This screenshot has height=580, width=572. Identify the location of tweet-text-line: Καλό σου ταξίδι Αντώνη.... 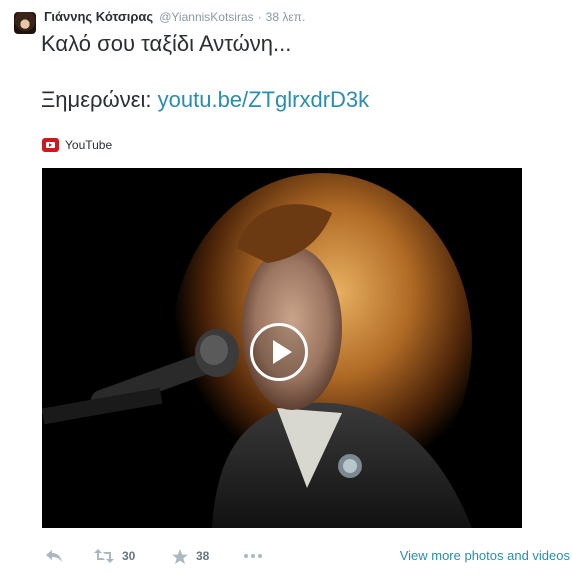
(166, 43).